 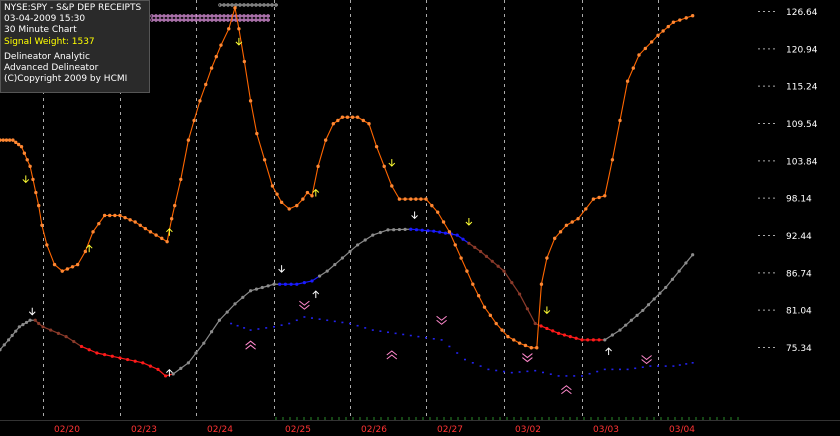 I want to click on x-tick-label: 03/03, so click(x=606, y=430).